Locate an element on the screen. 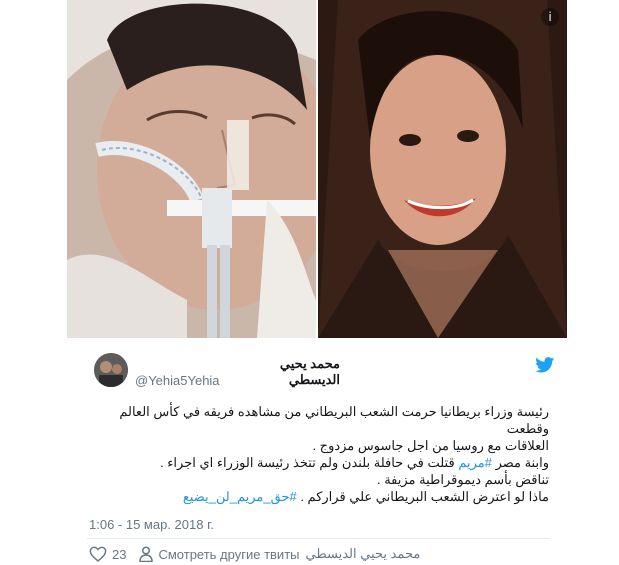  author-display-name: محمد يحيي الديسطي is located at coordinates (293, 372).